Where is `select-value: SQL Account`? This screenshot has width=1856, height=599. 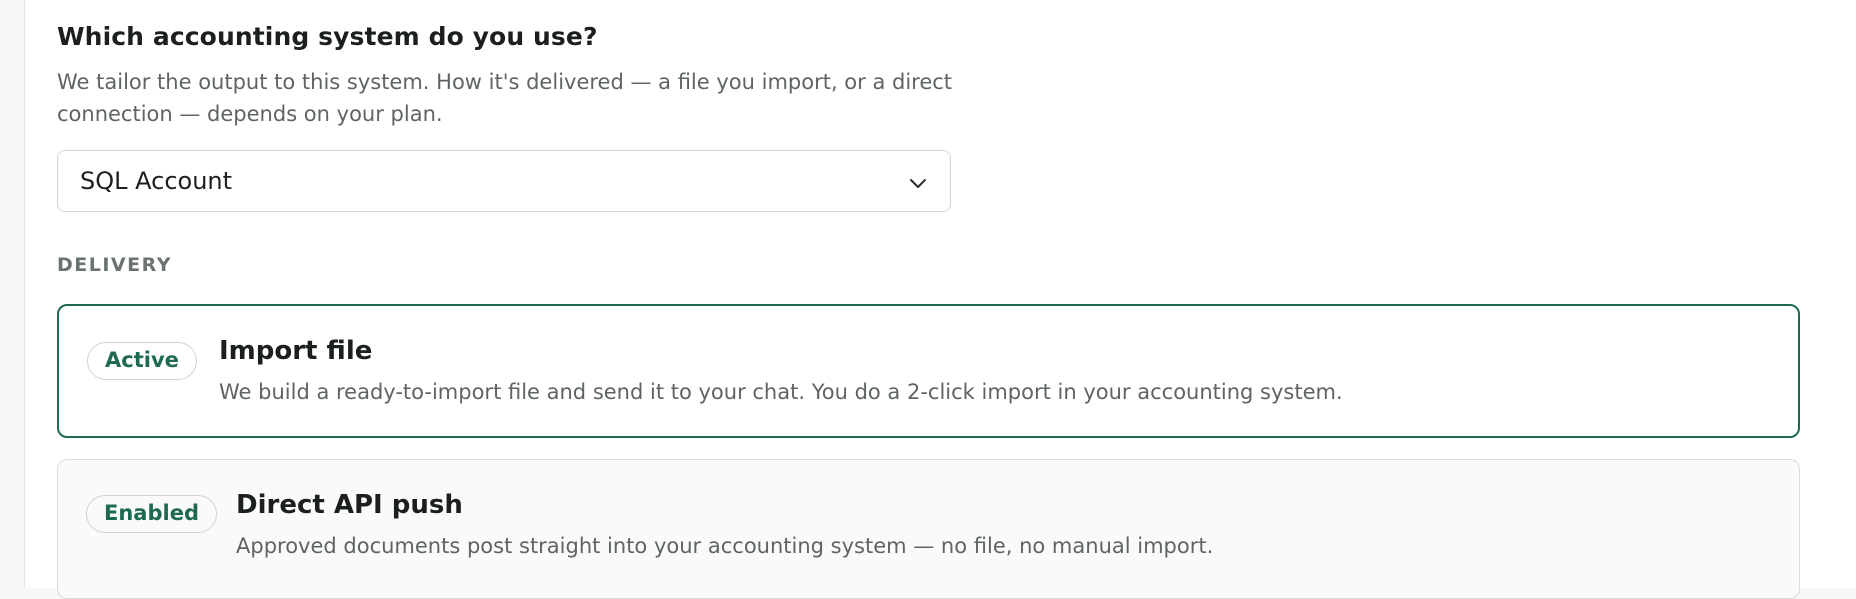
select-value: SQL Account is located at coordinates (156, 181).